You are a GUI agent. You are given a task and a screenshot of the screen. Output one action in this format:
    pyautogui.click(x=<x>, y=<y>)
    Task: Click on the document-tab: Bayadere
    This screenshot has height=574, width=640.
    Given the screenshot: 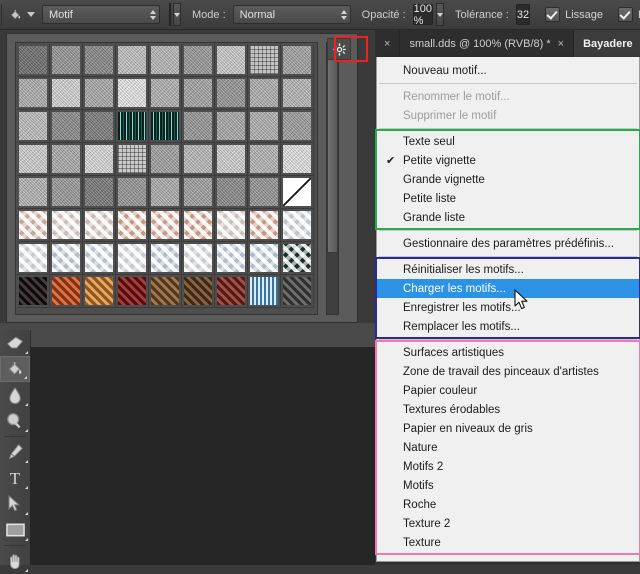 What is the action you would take?
    pyautogui.click(x=607, y=43)
    